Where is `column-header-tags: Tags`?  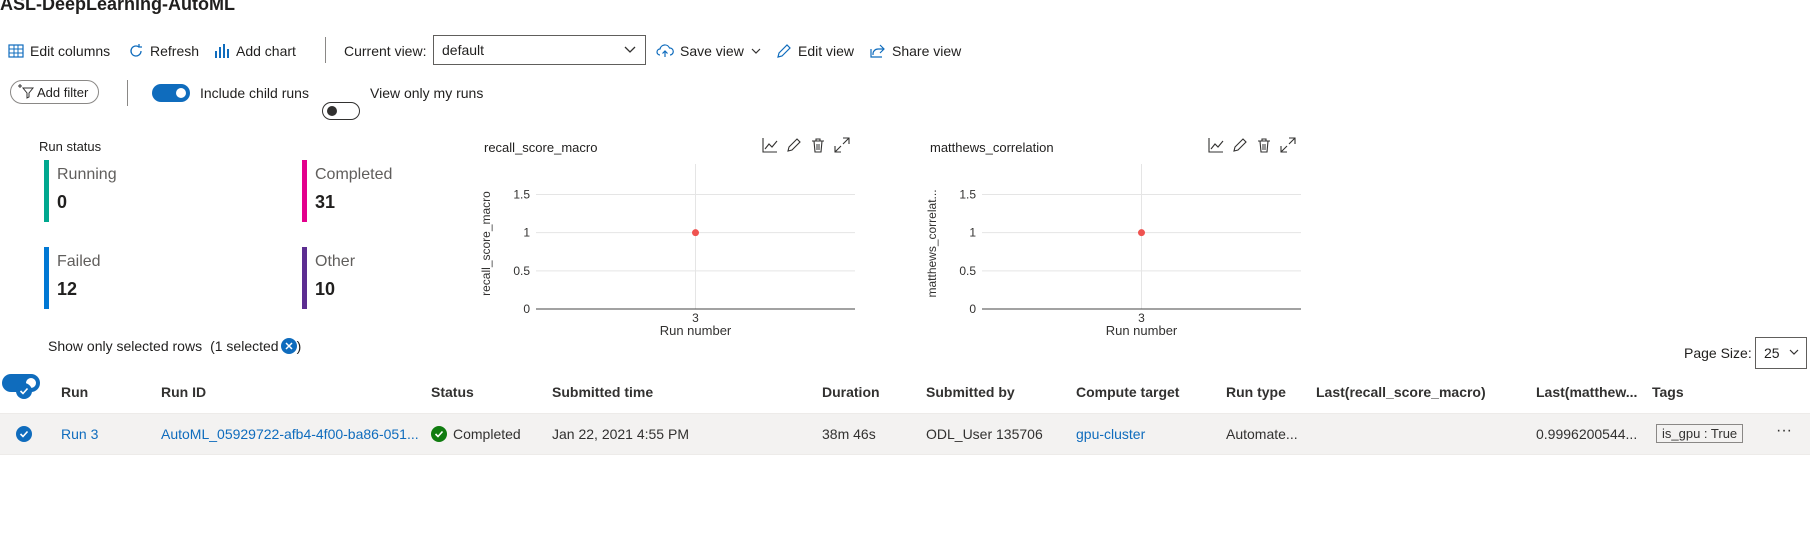
column-header-tags: Tags is located at coordinates (1668, 392).